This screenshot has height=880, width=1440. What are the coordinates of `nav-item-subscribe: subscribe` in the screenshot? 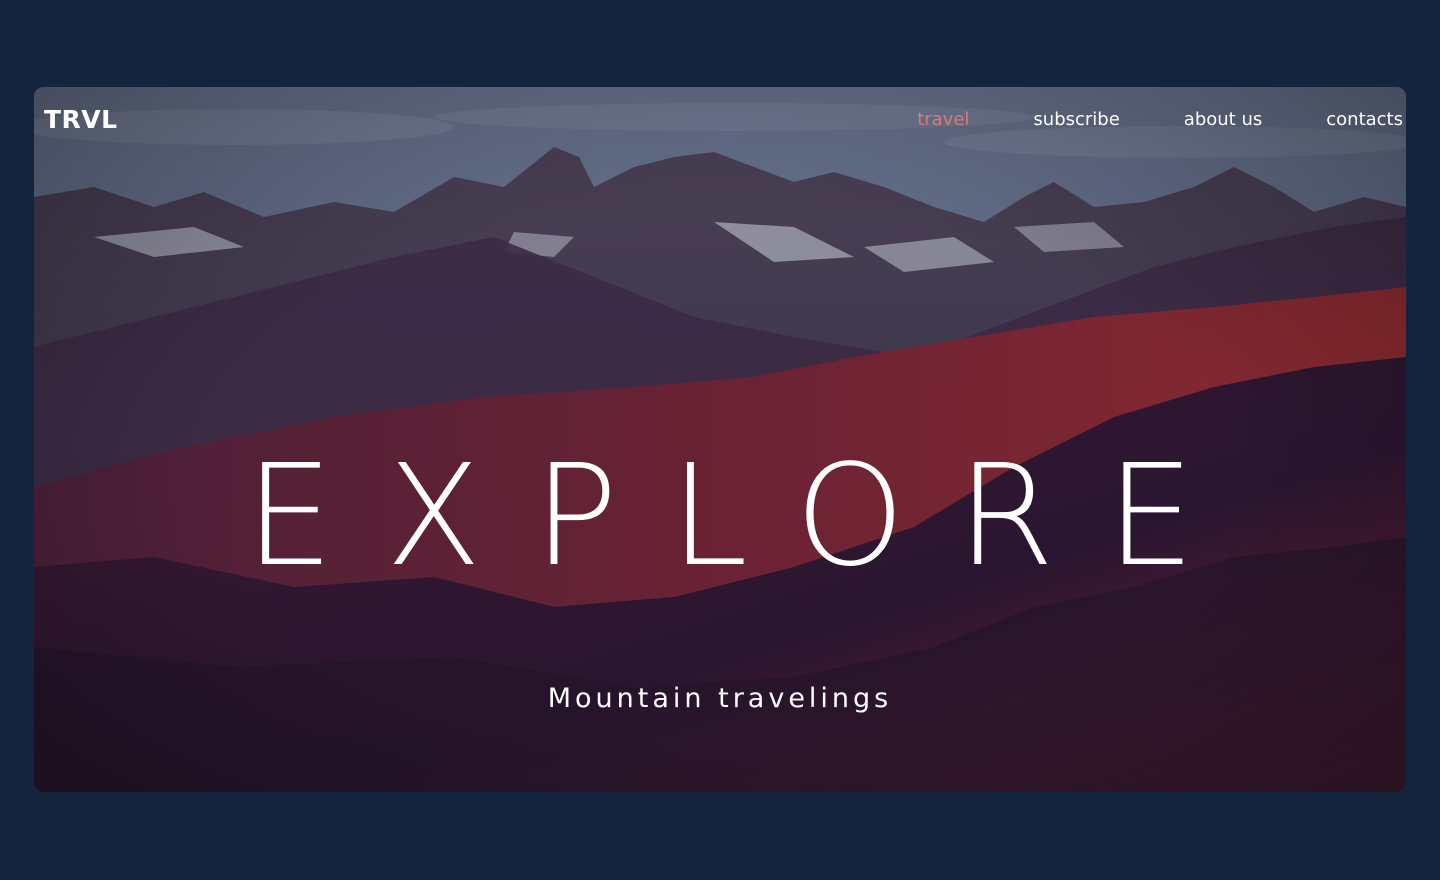 It's located at (1076, 119).